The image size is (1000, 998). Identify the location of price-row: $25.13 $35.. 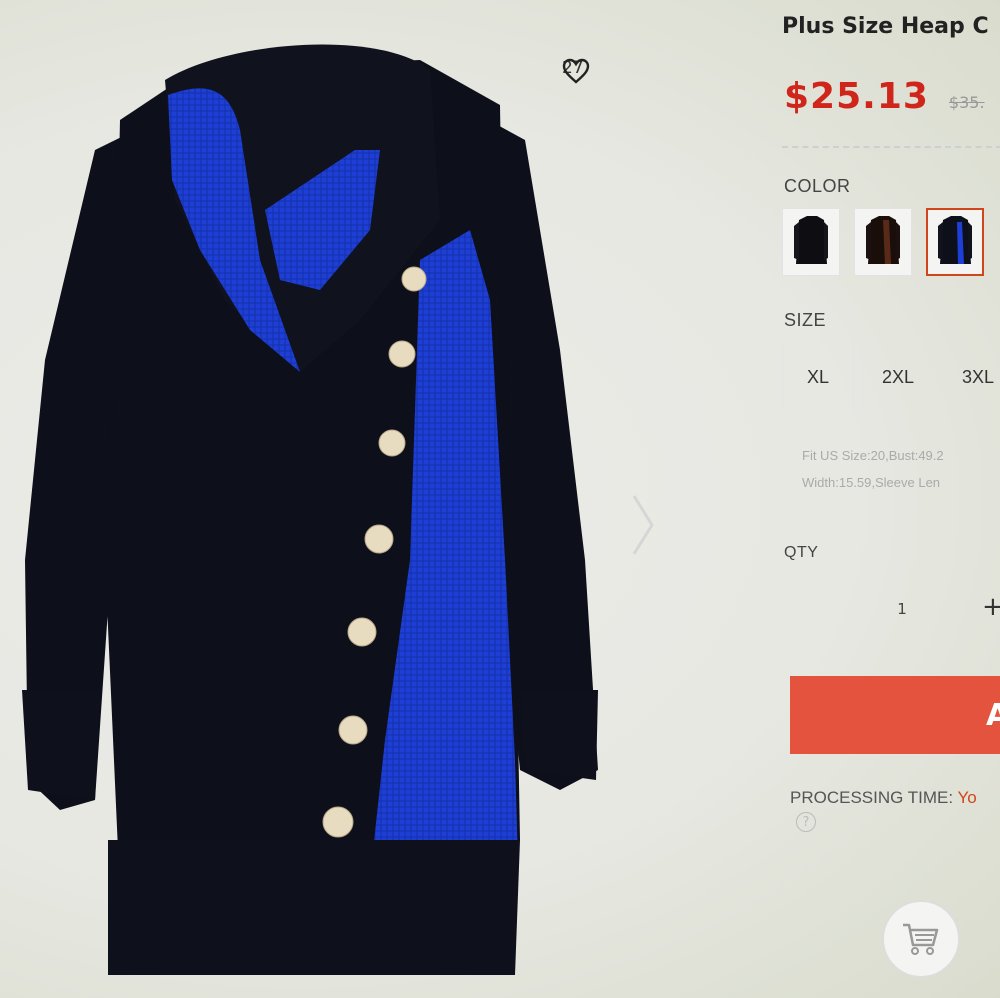
(884, 96).